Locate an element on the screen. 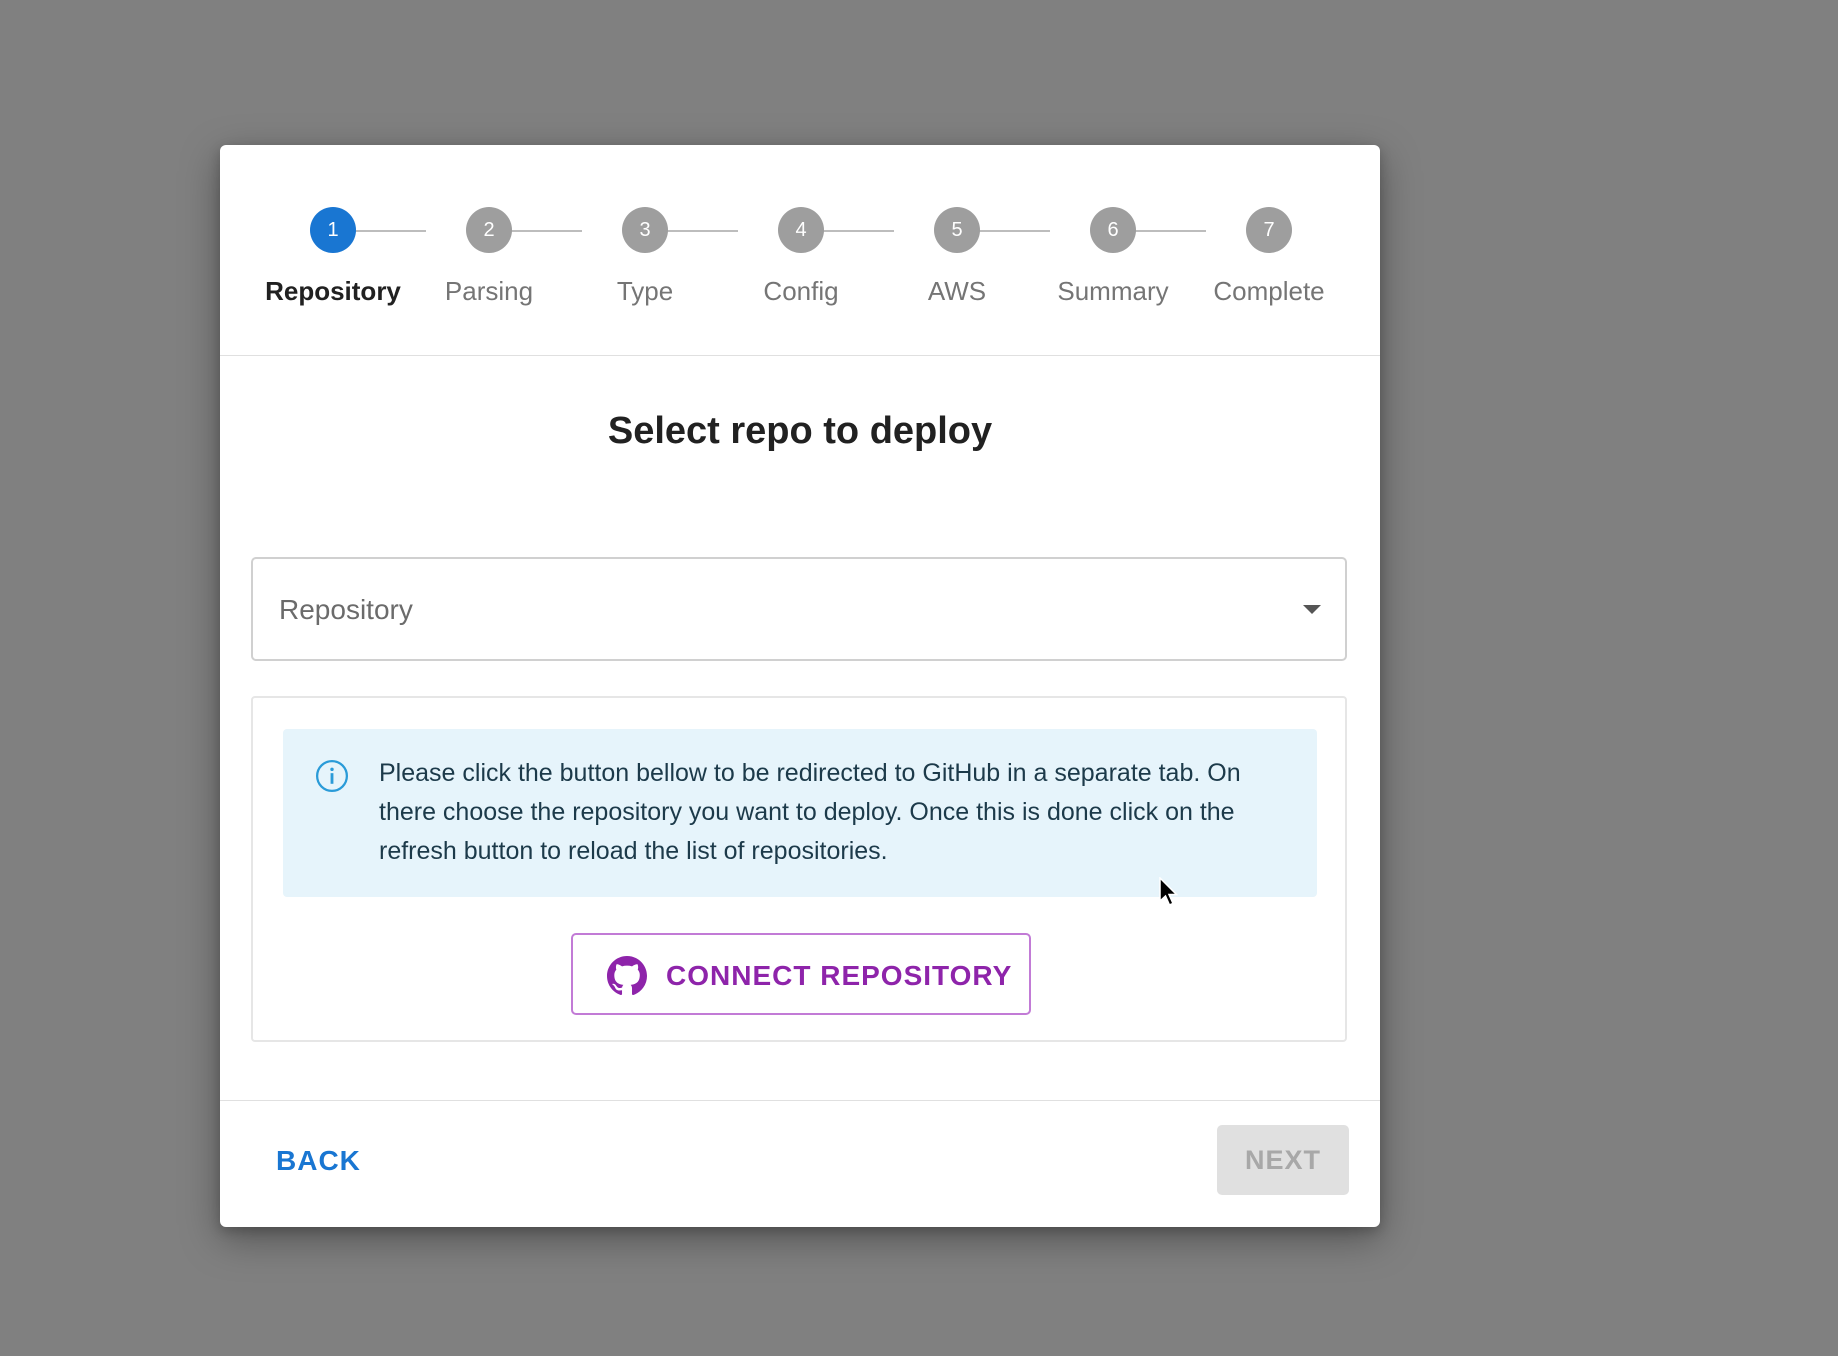  github-icon is located at coordinates (627, 976).